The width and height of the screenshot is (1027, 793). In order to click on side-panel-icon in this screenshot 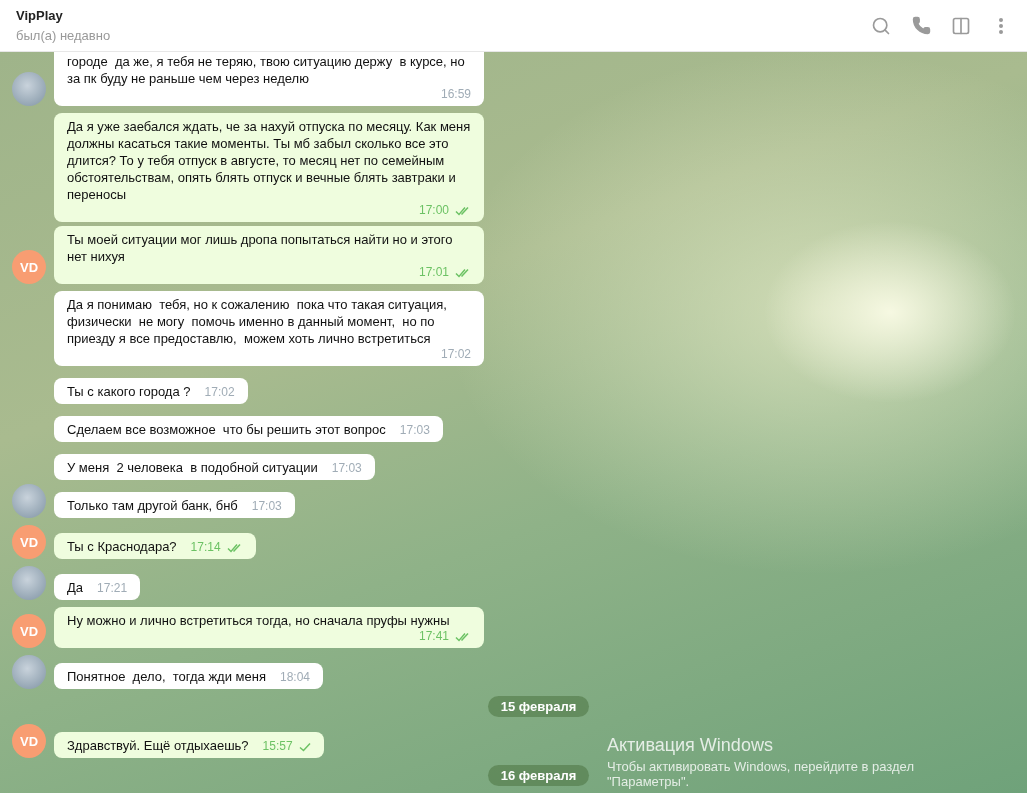, I will do `click(961, 25)`.